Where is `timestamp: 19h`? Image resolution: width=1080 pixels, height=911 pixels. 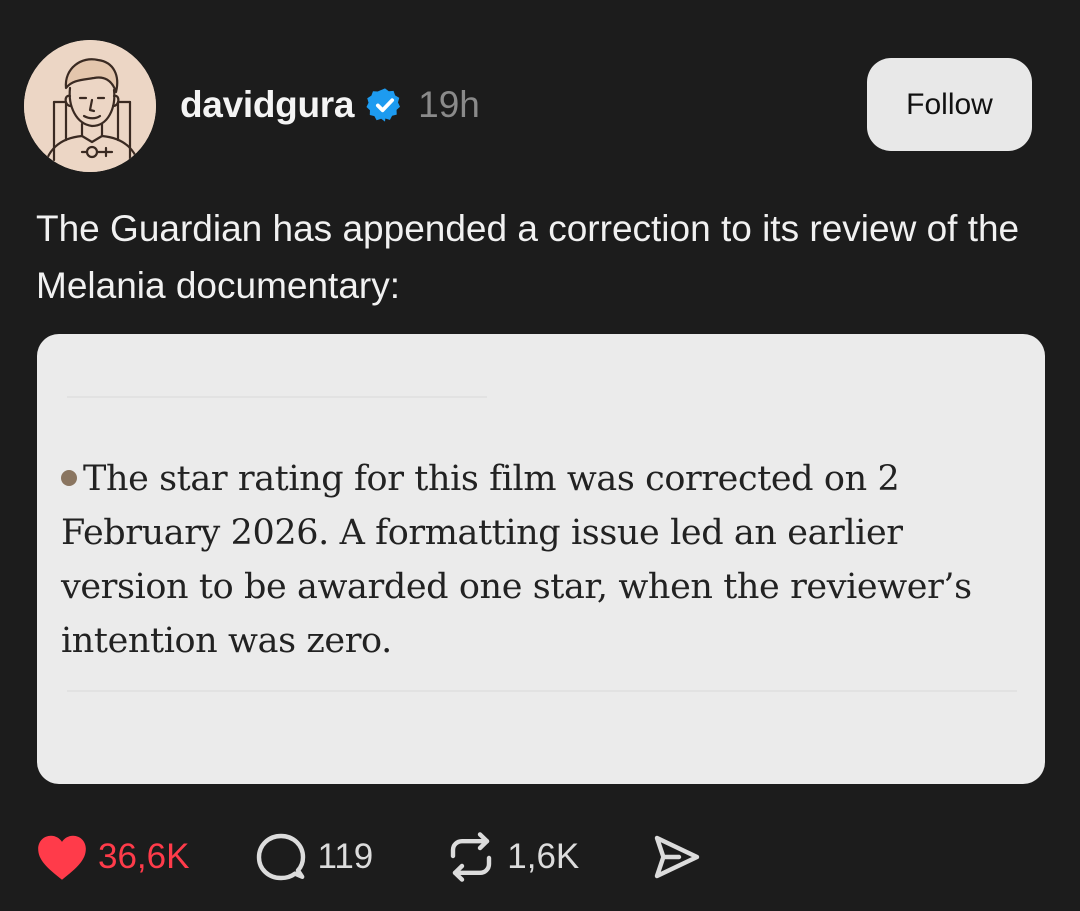
timestamp: 19h is located at coordinates (449, 104).